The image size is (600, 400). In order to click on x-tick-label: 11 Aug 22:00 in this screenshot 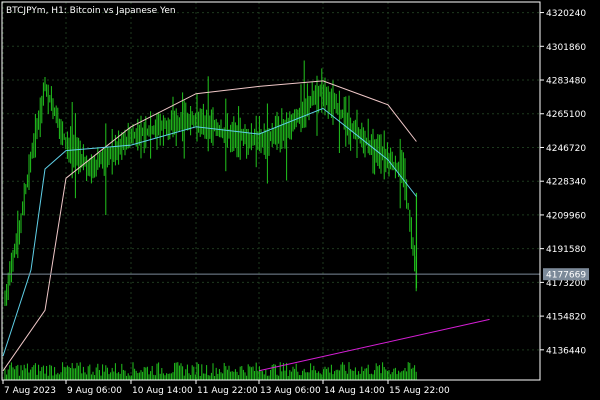, I will do `click(227, 391)`.